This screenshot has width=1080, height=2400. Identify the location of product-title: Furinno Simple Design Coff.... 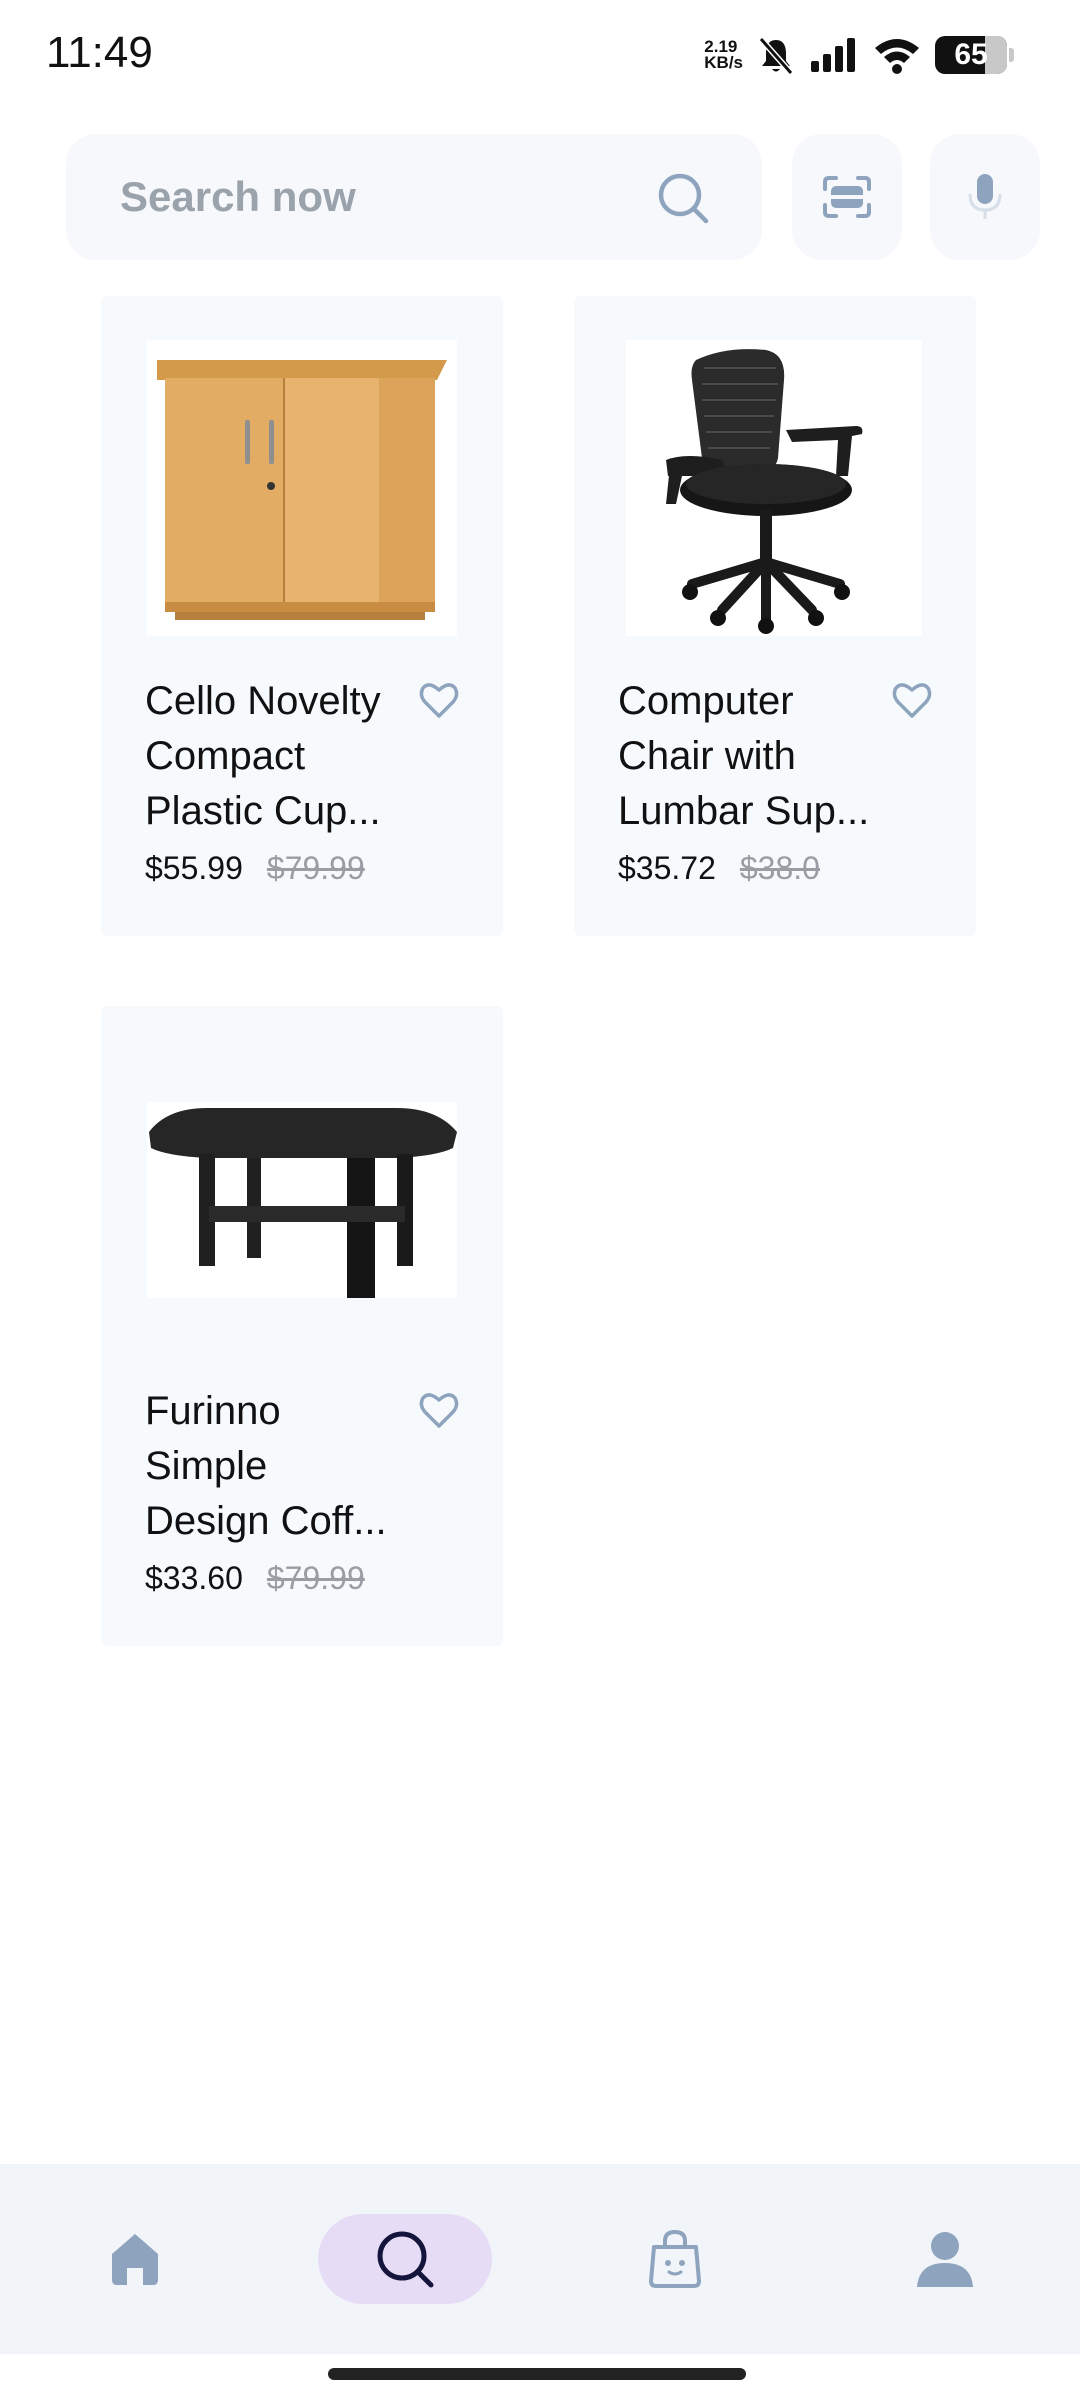
(280, 1466).